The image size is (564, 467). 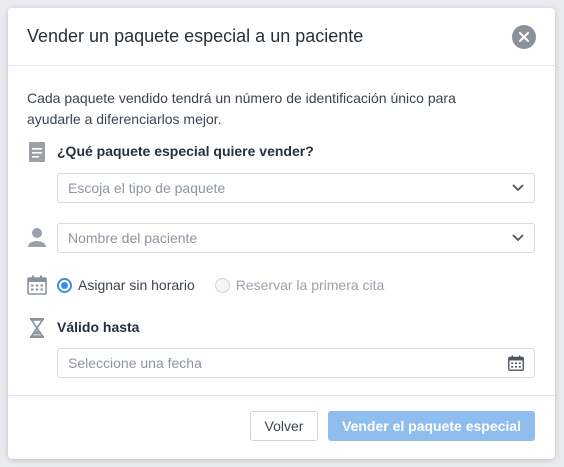 I want to click on valid-until-date-input: Seleccione una fecha, so click(x=296, y=363).